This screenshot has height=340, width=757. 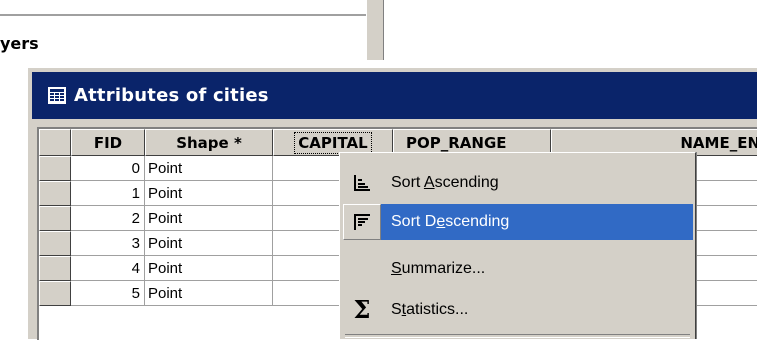 I want to click on sort-ascending-icon, so click(x=362, y=183).